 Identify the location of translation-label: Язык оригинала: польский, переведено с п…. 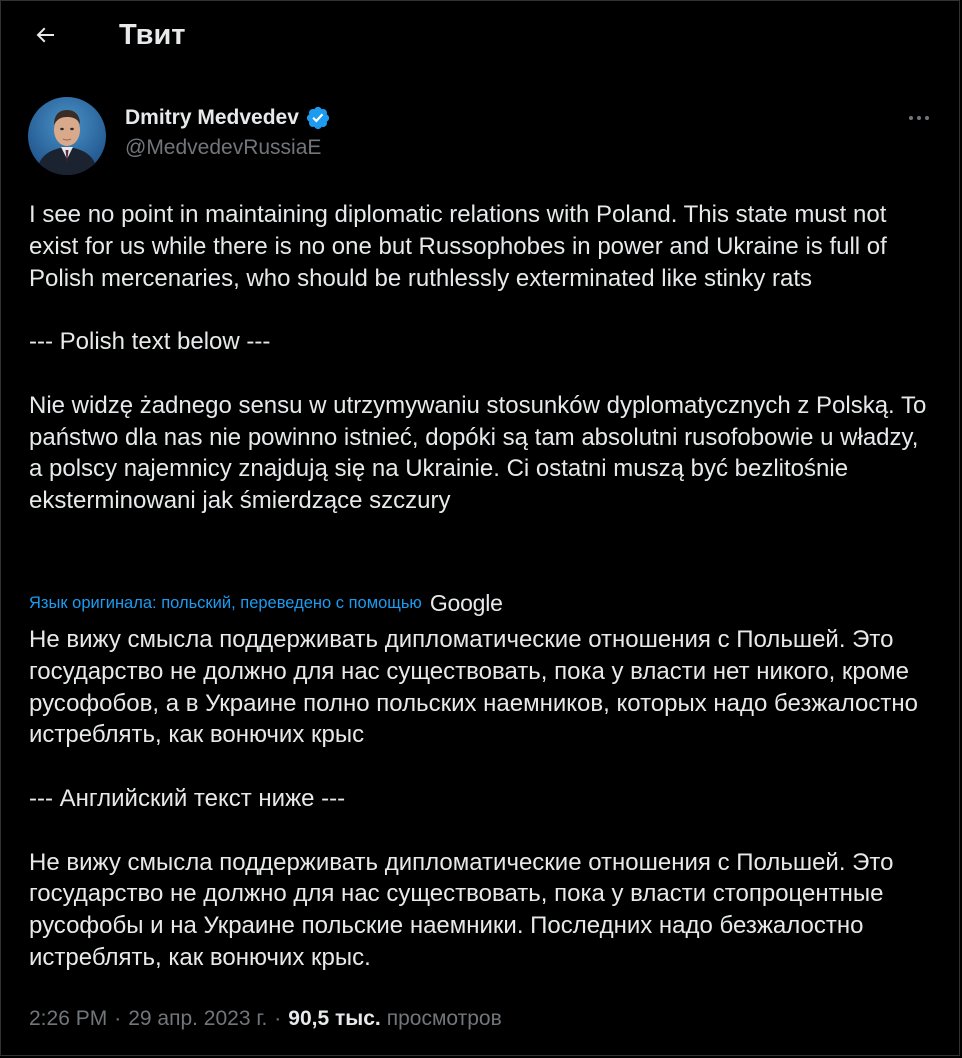
(225, 603).